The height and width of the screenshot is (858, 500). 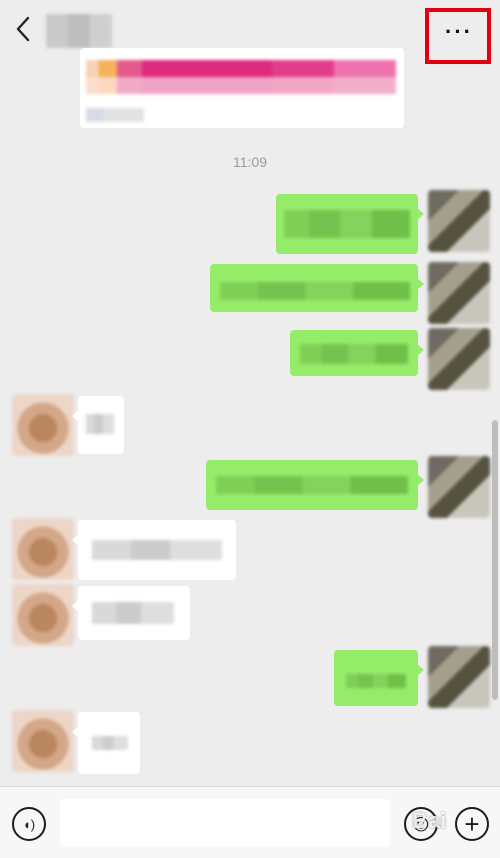 I want to click on back-button, so click(x=23, y=29).